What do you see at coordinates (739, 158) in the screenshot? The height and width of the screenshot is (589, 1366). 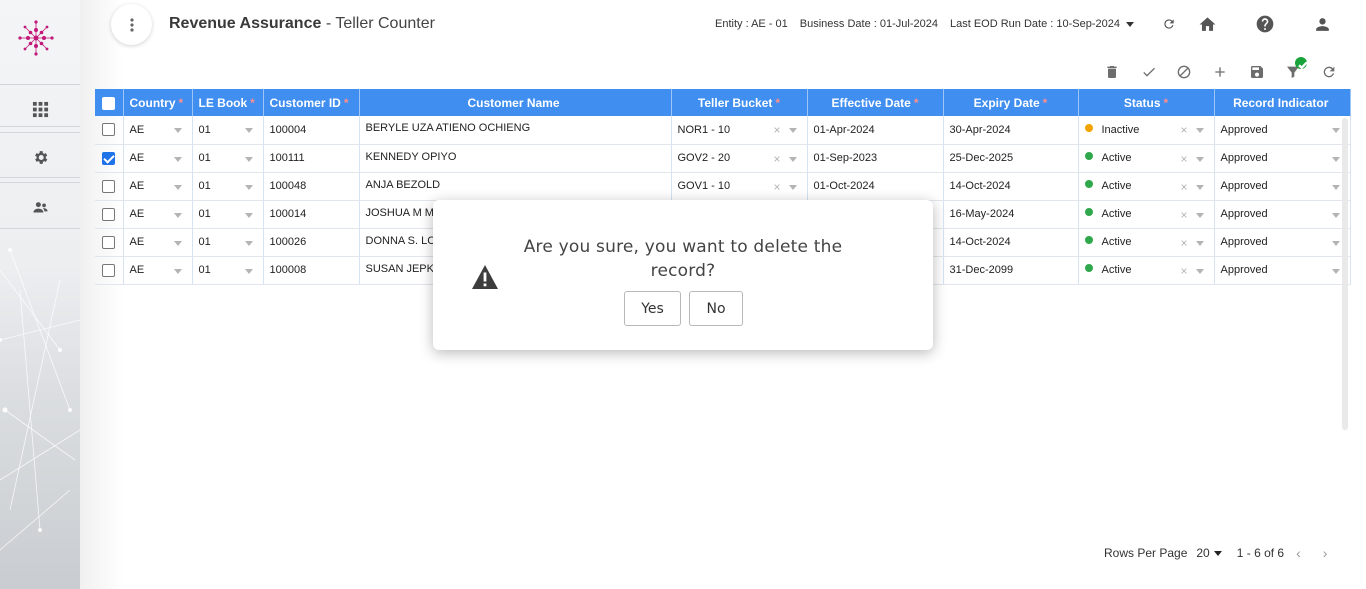 I see `teller-bucket-cell: GOV2 - 20 ×` at bounding box center [739, 158].